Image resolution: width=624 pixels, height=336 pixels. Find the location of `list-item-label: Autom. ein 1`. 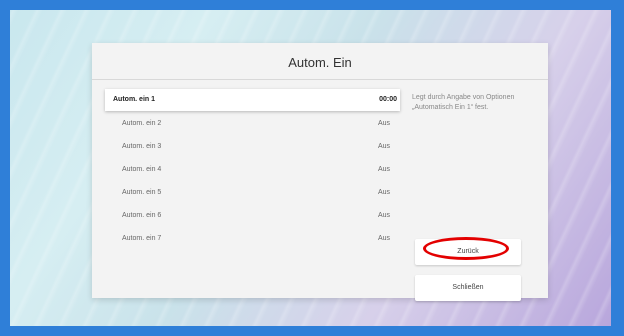

list-item-label: Autom. ein 1 is located at coordinates (134, 99).